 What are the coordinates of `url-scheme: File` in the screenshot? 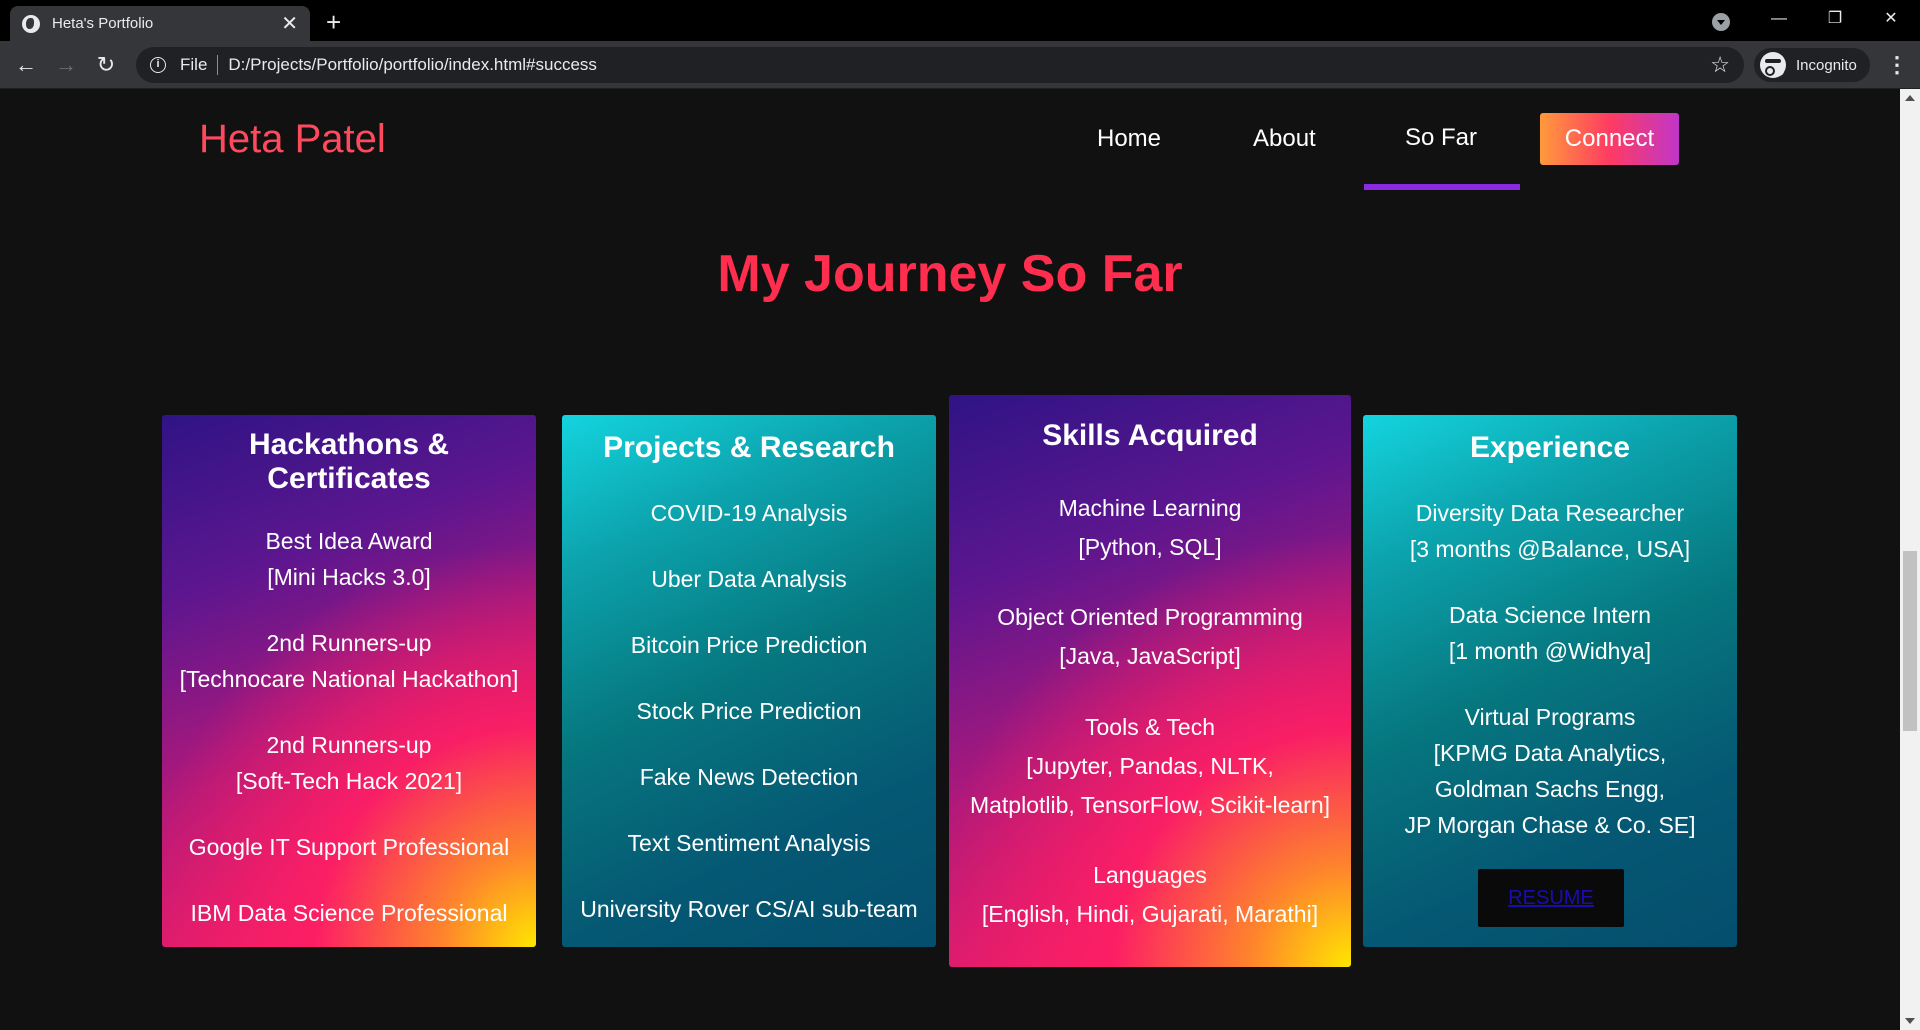 It's located at (194, 64).